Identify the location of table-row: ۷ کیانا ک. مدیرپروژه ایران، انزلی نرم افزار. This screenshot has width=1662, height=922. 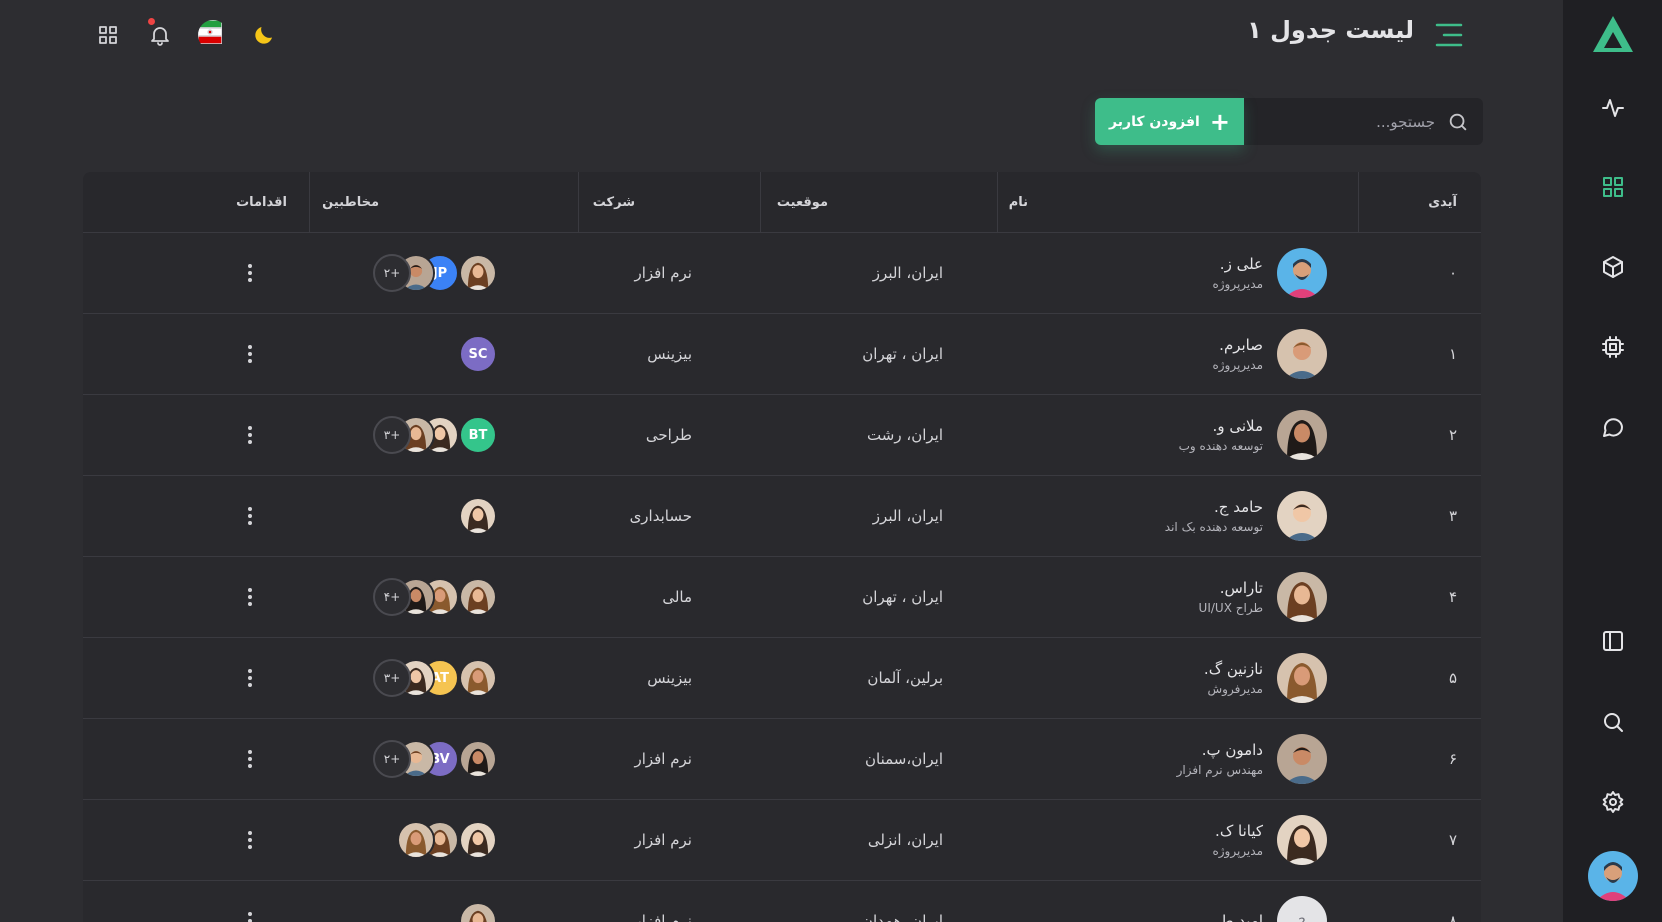
(782, 840).